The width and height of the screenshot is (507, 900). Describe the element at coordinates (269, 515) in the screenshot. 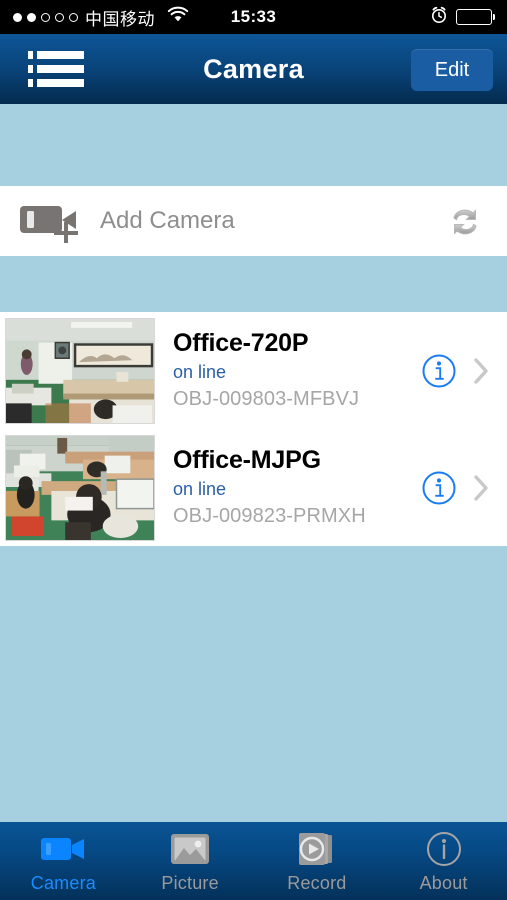

I see `camera-serial: OBJ-009823-PRMXH` at that location.